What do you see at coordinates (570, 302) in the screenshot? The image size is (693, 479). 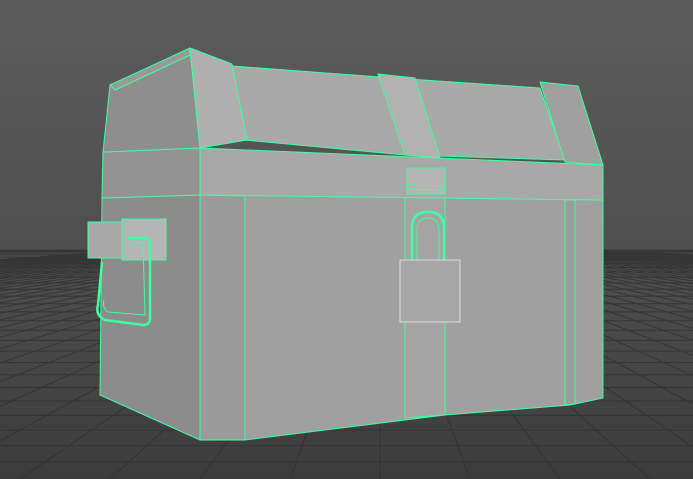 I see `chest-right-pillar` at bounding box center [570, 302].